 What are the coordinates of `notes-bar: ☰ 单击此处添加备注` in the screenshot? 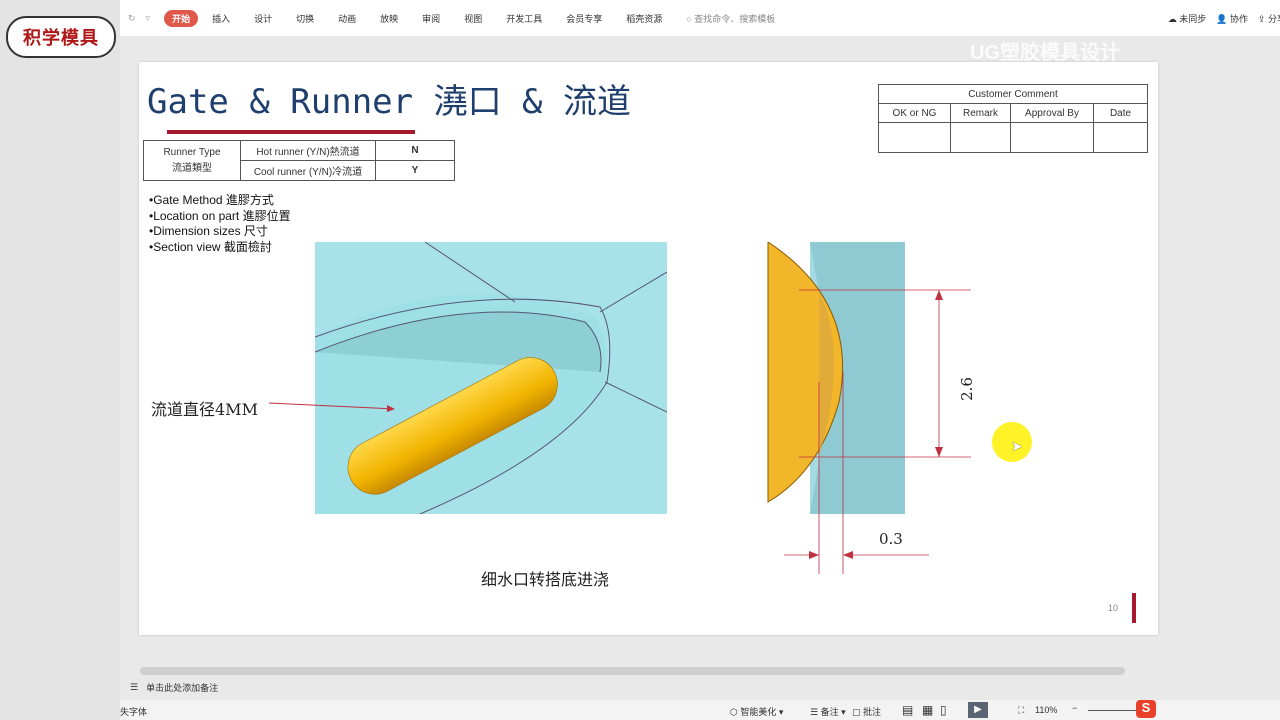 It's located at (640, 687).